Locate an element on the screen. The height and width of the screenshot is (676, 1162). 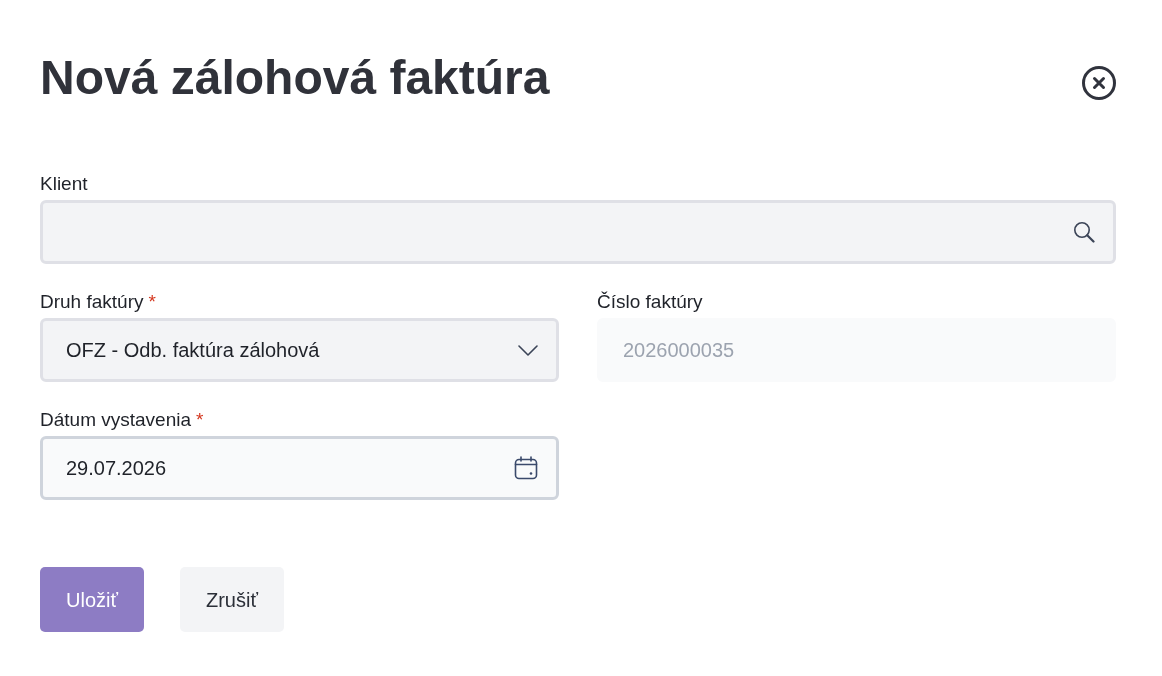
field-label: Číslo faktúry is located at coordinates (650, 302).